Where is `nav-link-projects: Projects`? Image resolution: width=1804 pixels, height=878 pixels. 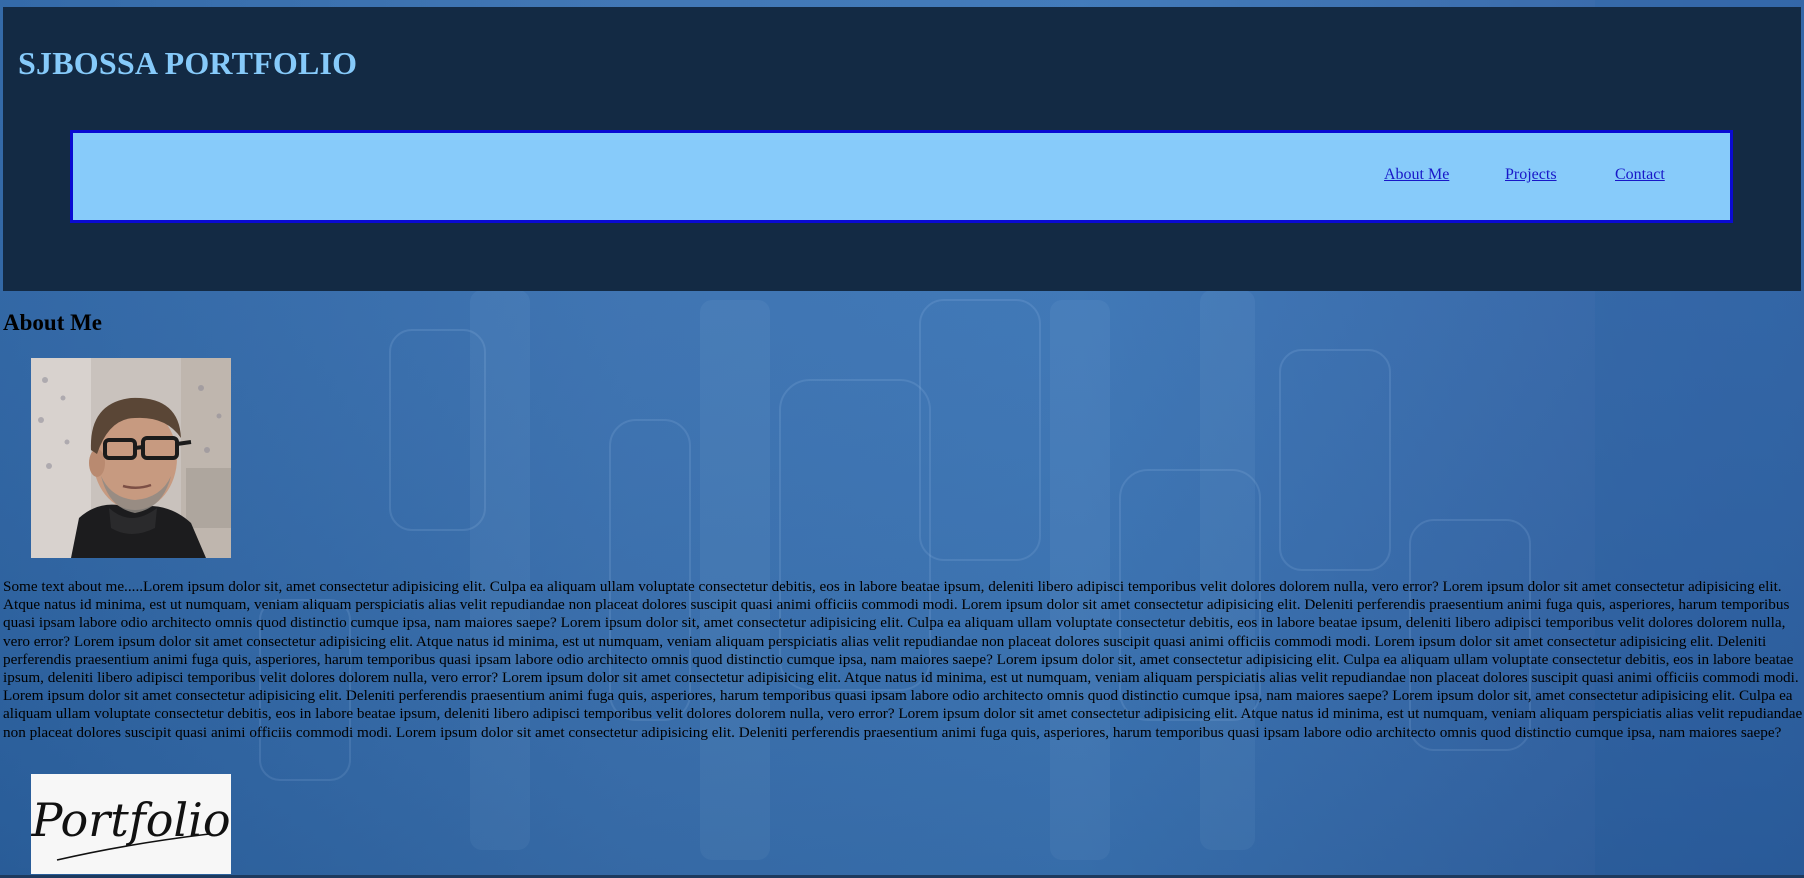 nav-link-projects: Projects is located at coordinates (1531, 175).